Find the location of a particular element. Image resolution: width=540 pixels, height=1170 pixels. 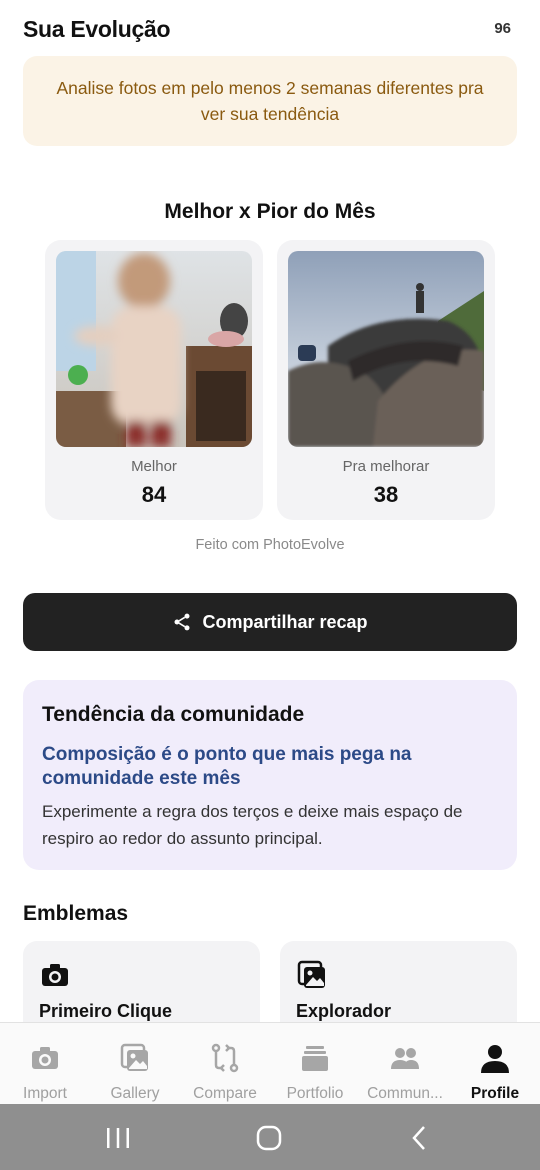

share-recap-button: Compartilhar recap is located at coordinates (270, 622).